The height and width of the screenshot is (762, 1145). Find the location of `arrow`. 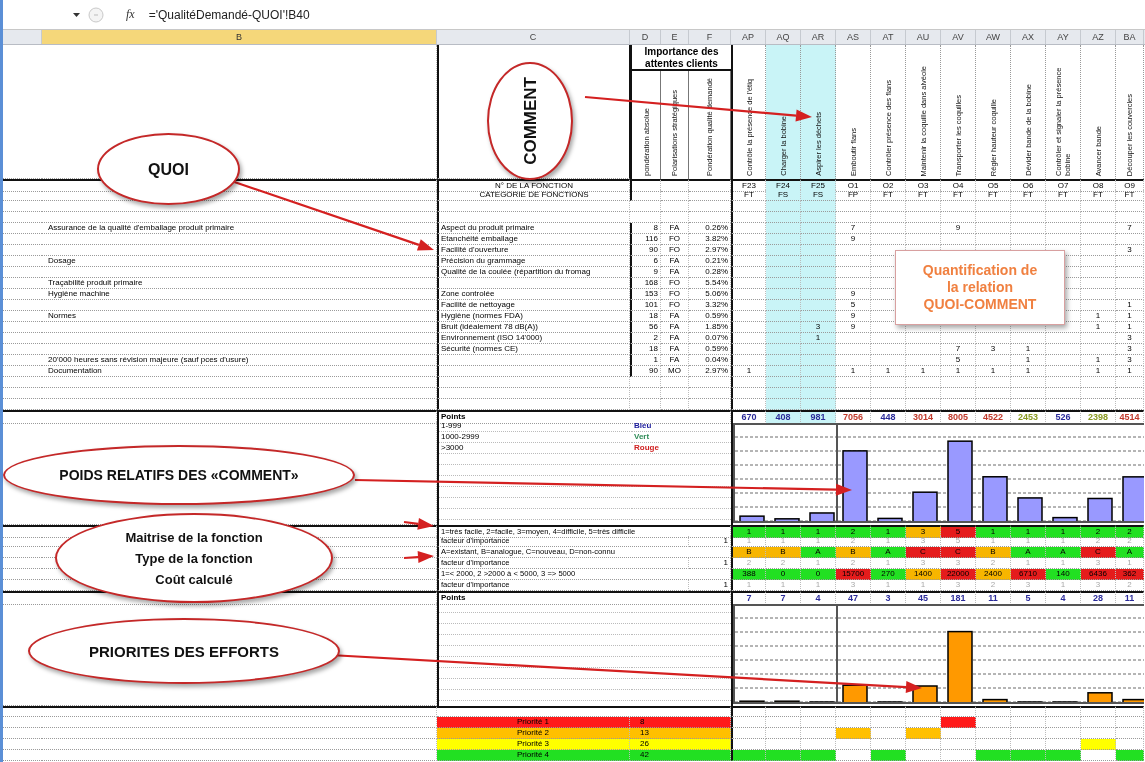

arrow is located at coordinates (418, 523).